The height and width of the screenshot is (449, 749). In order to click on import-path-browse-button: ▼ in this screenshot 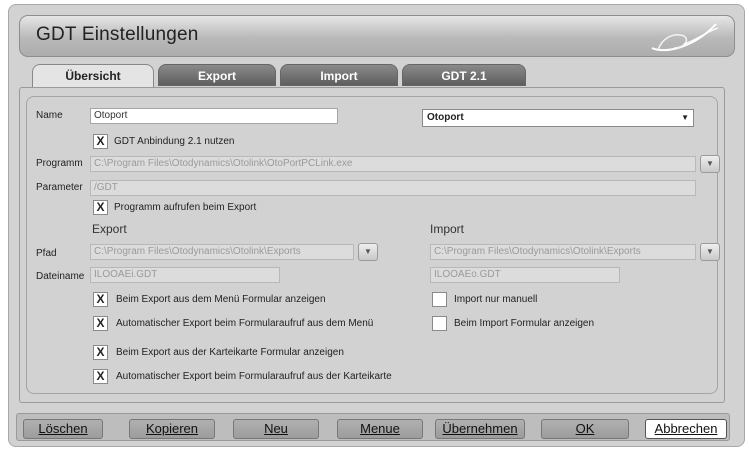, I will do `click(710, 252)`.